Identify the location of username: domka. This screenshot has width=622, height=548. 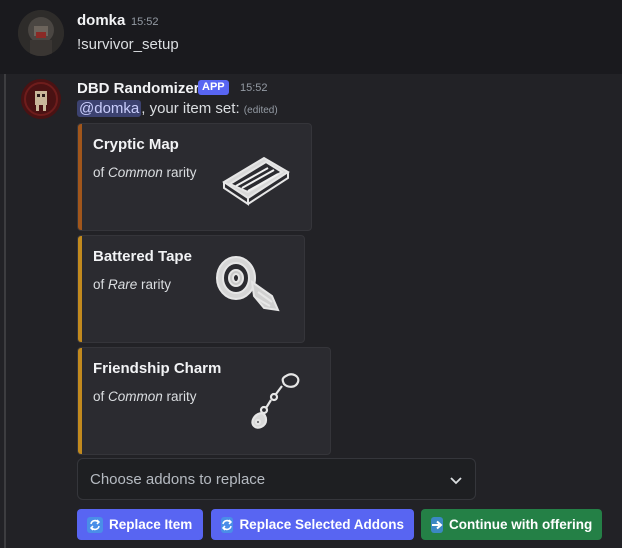
(101, 20).